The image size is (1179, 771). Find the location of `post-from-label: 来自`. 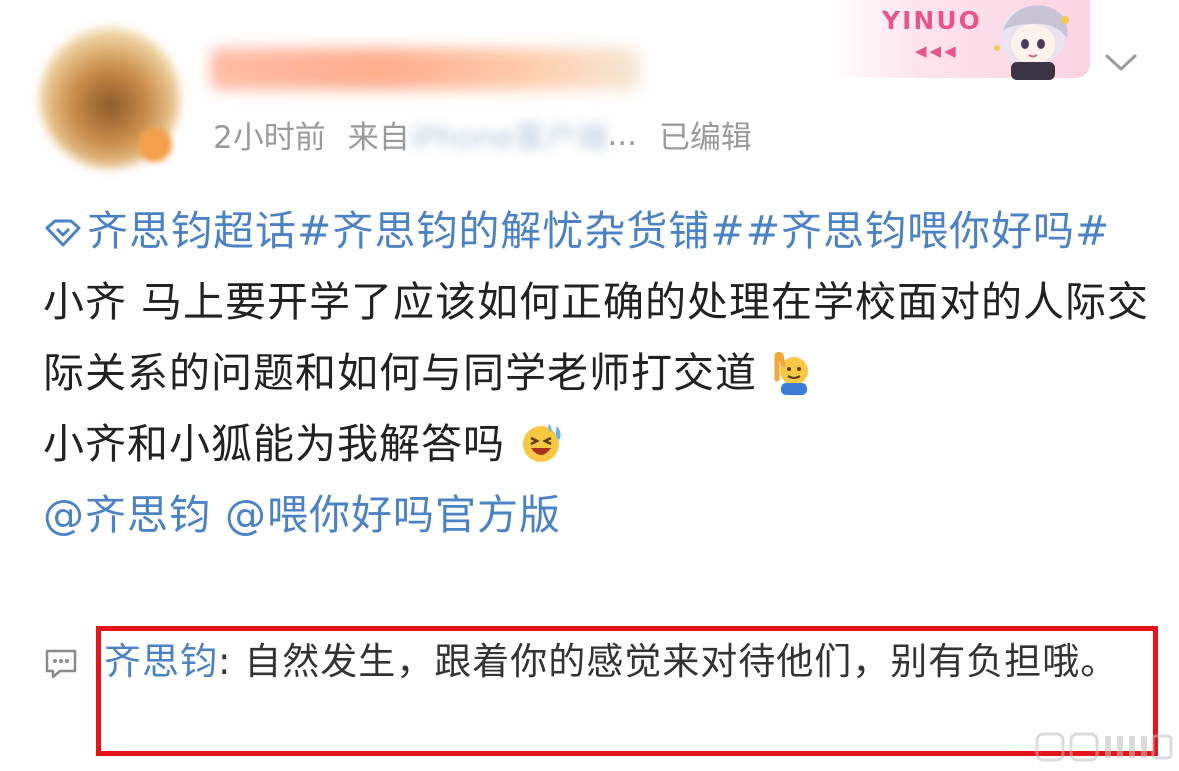

post-from-label: 来自 is located at coordinates (378, 138).